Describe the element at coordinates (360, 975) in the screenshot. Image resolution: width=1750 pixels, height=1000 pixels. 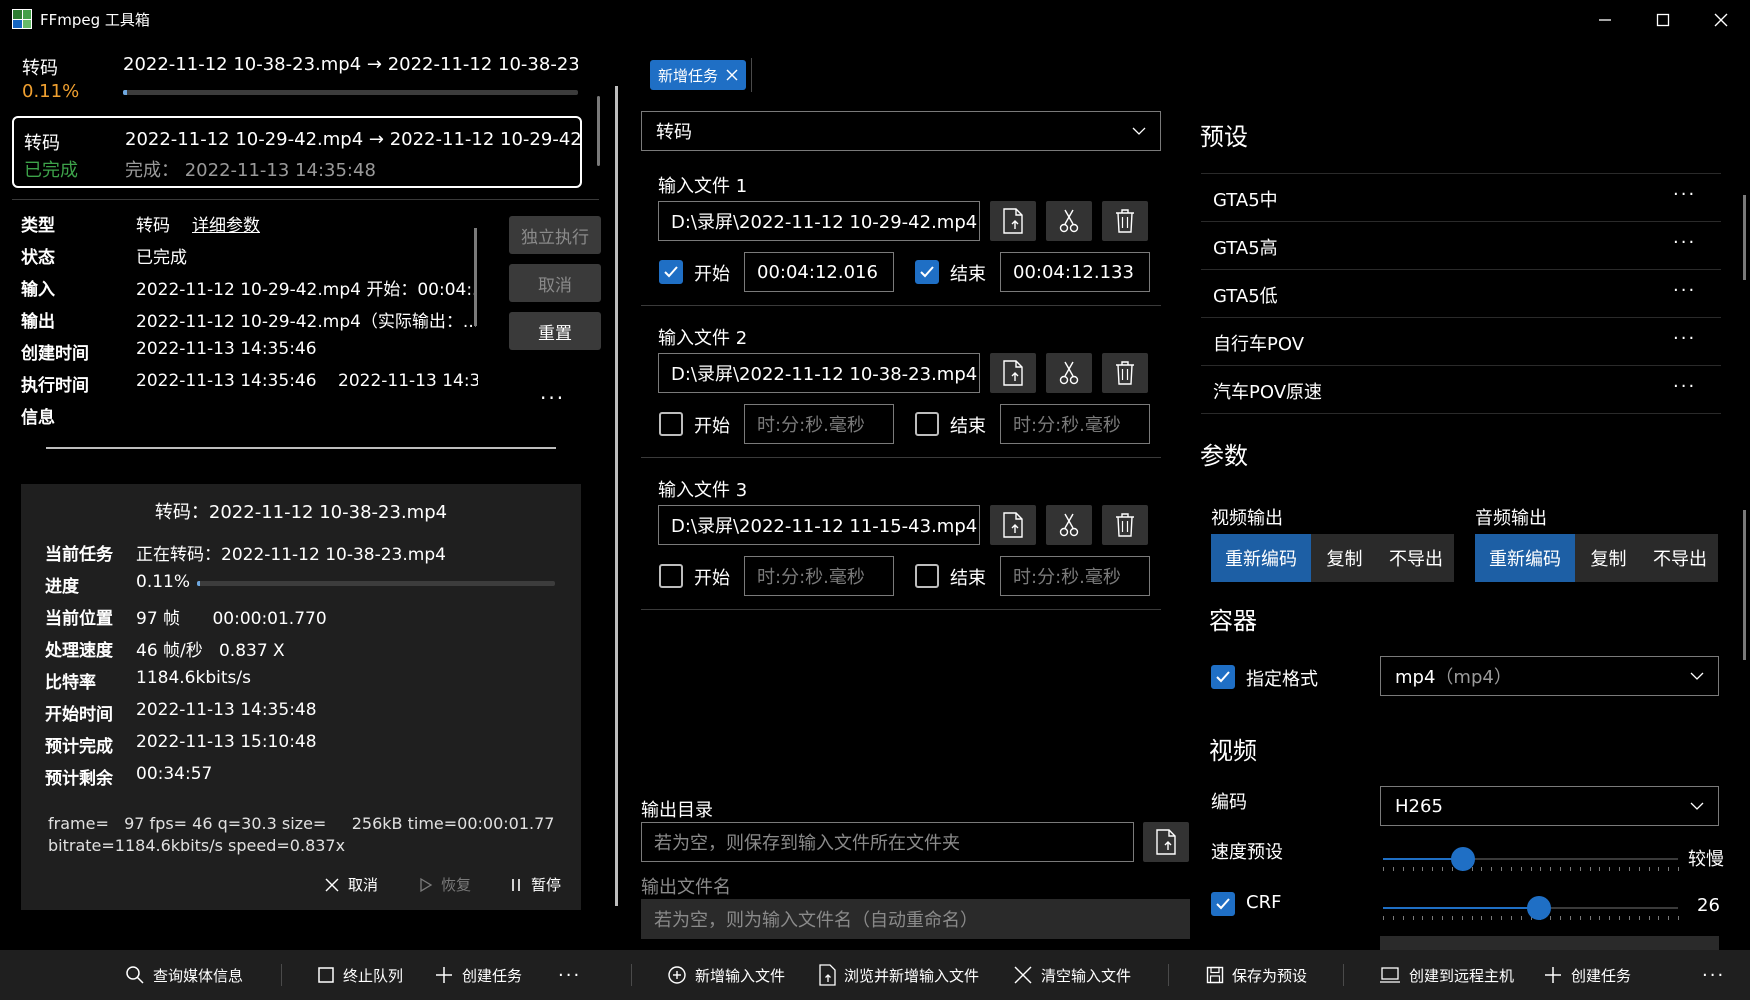
I see `stop-queue-button: 终止队列` at that location.